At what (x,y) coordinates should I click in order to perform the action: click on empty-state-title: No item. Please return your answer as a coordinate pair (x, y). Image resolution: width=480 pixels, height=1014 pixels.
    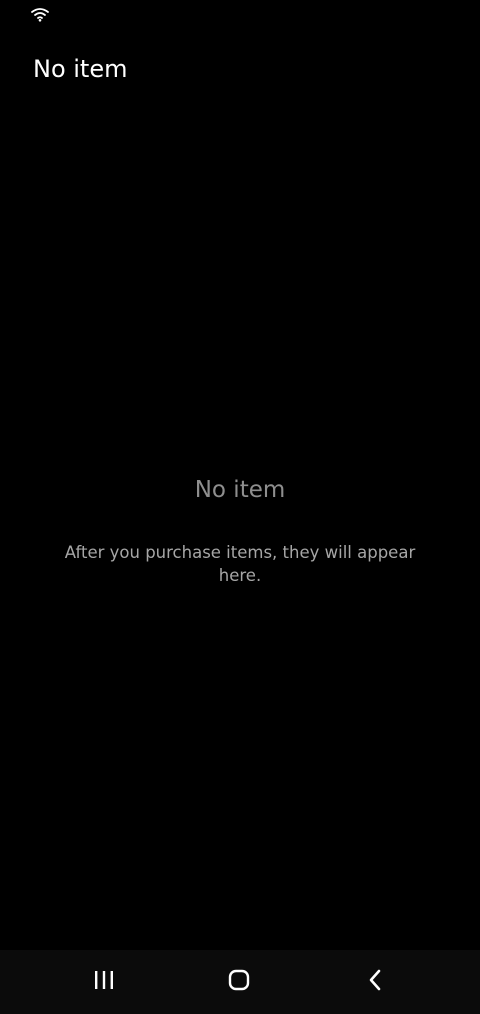
    Looking at the image, I should click on (240, 490).